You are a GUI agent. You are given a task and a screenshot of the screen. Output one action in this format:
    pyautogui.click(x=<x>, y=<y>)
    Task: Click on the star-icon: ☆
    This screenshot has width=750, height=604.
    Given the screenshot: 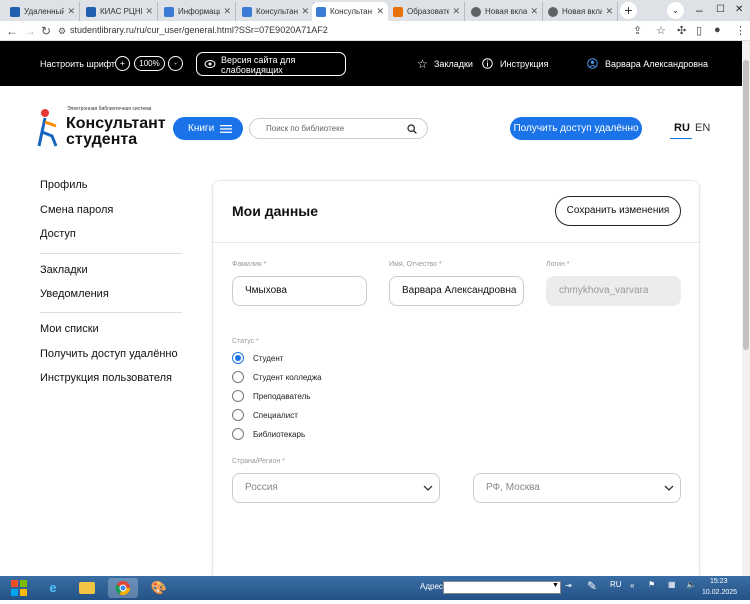 What is the action you would take?
    pyautogui.click(x=422, y=64)
    